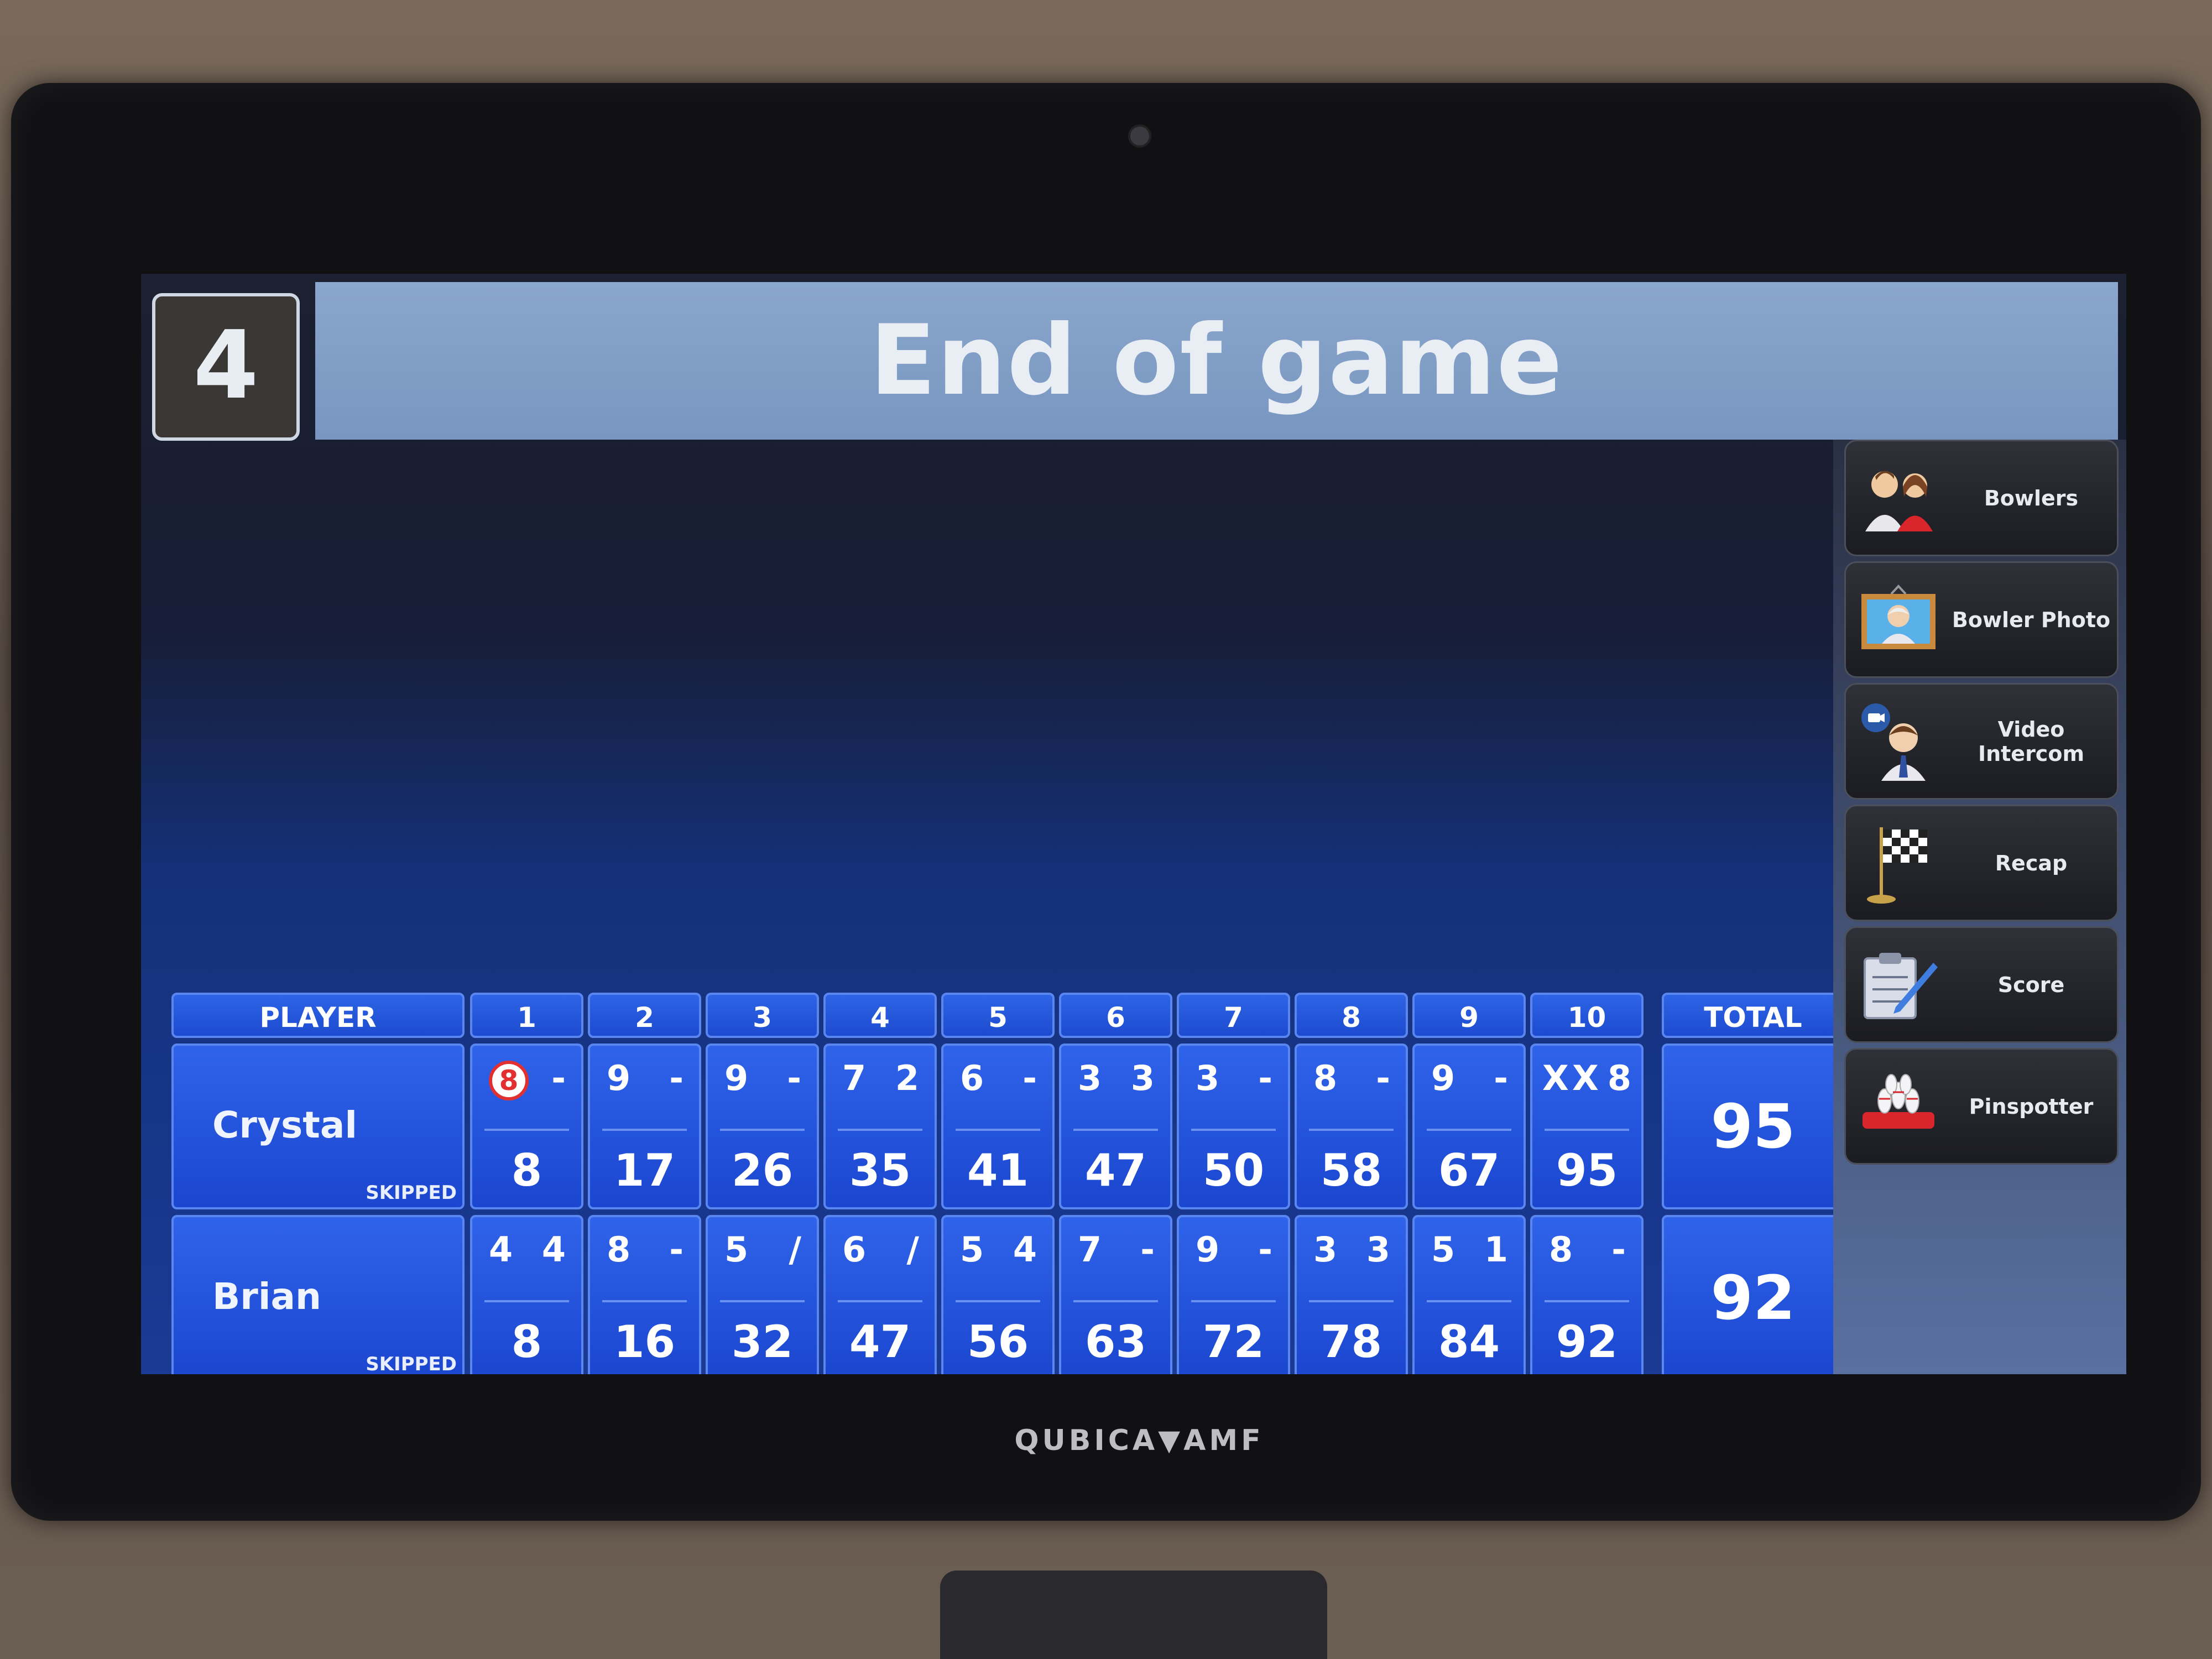 The height and width of the screenshot is (1659, 2212). I want to click on running-score: 41, so click(998, 1171).